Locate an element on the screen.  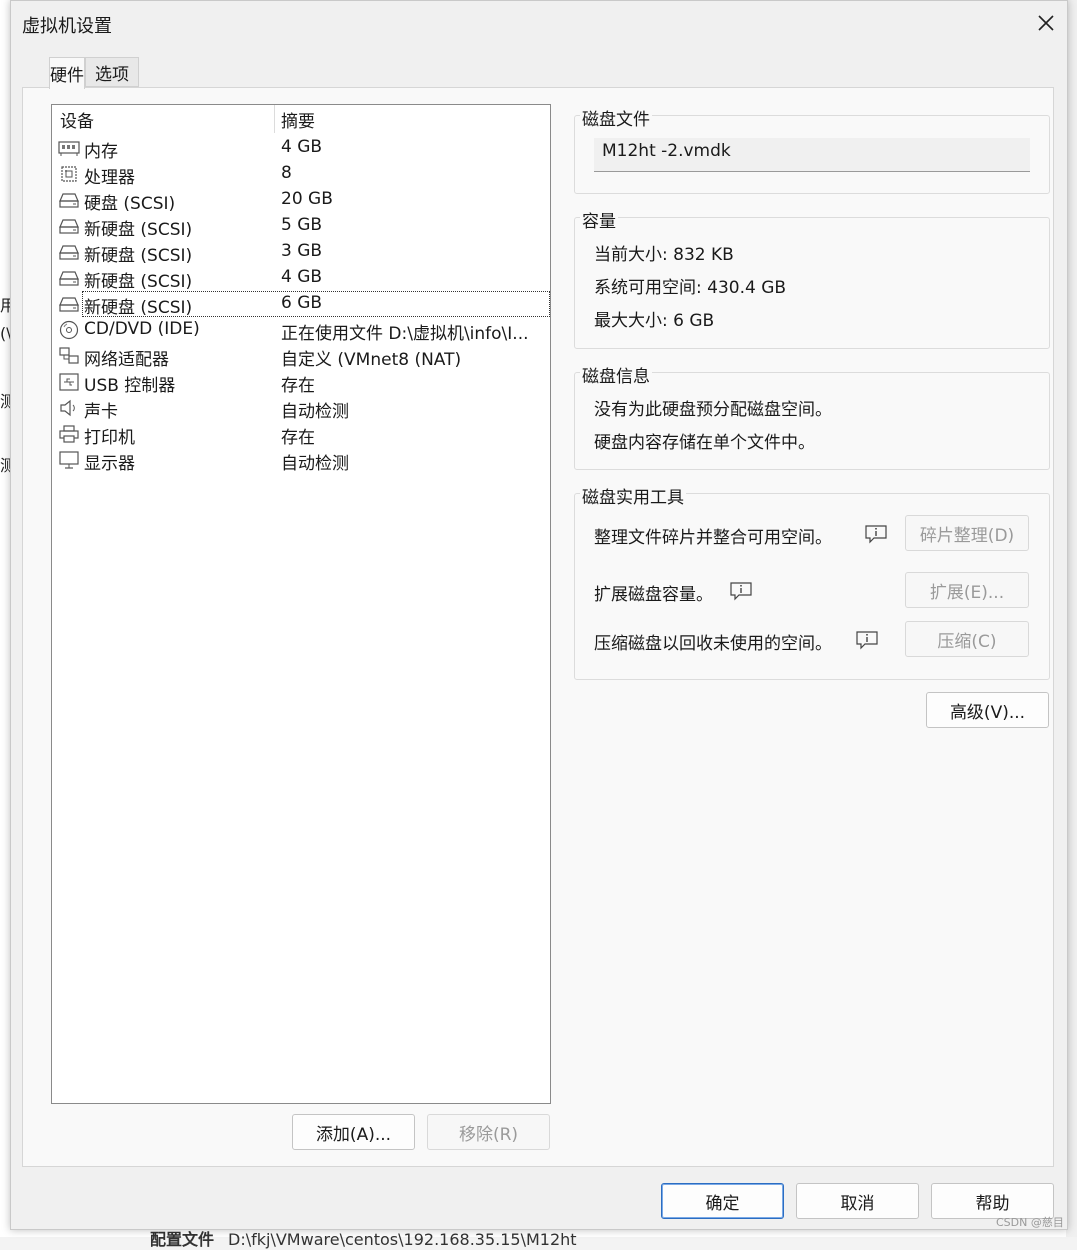
cpu-icon is located at coordinates (69, 174).